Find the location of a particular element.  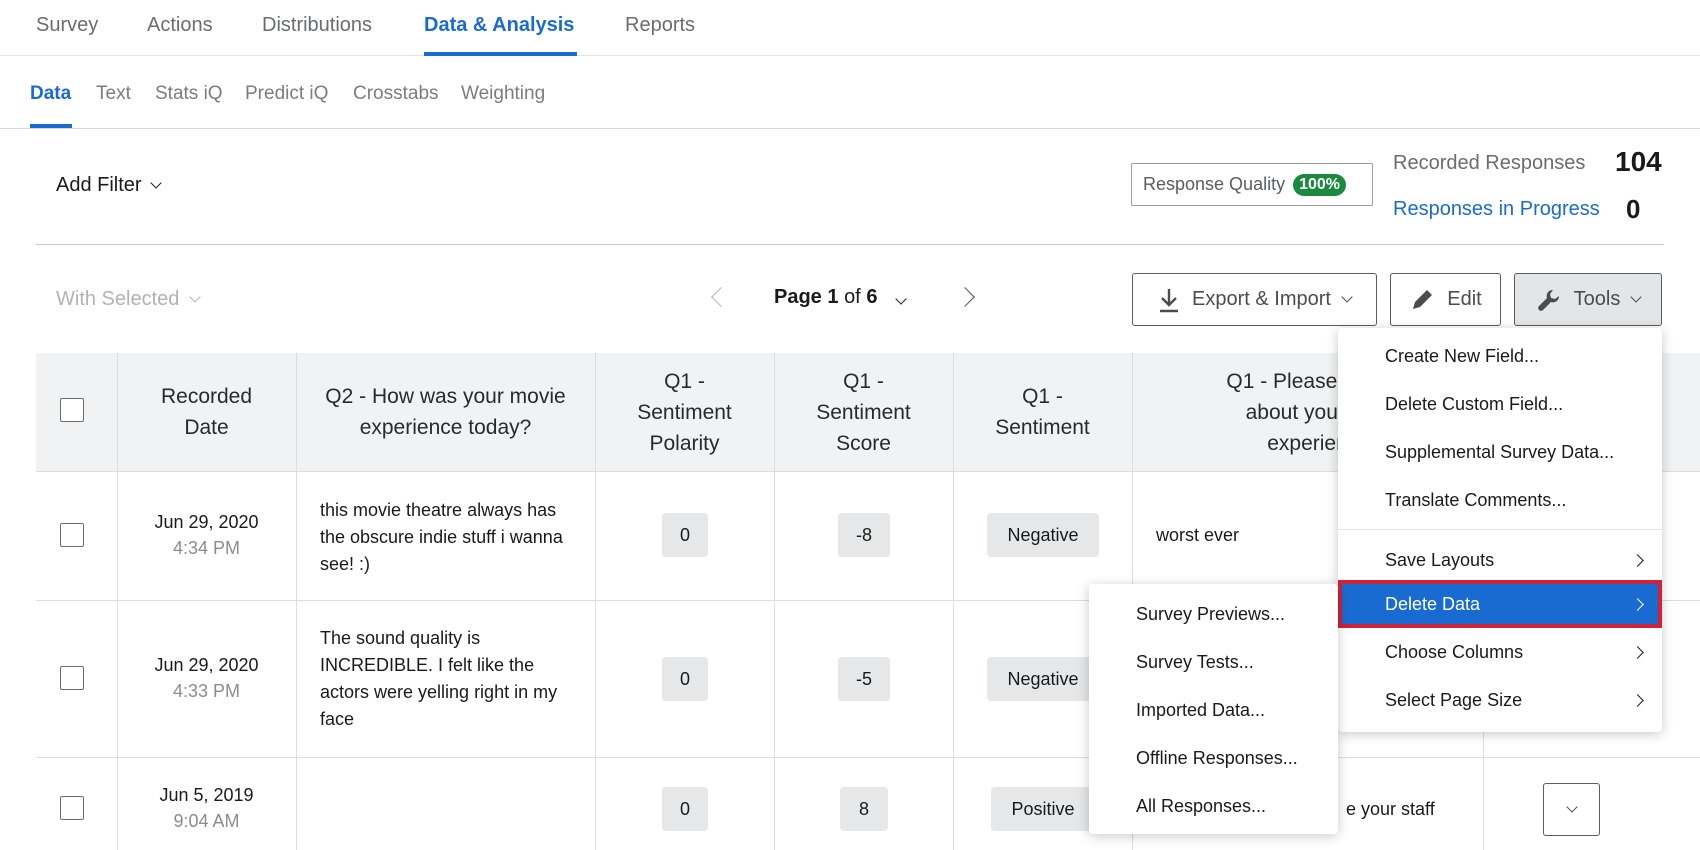

previous-page-button is located at coordinates (721, 298).